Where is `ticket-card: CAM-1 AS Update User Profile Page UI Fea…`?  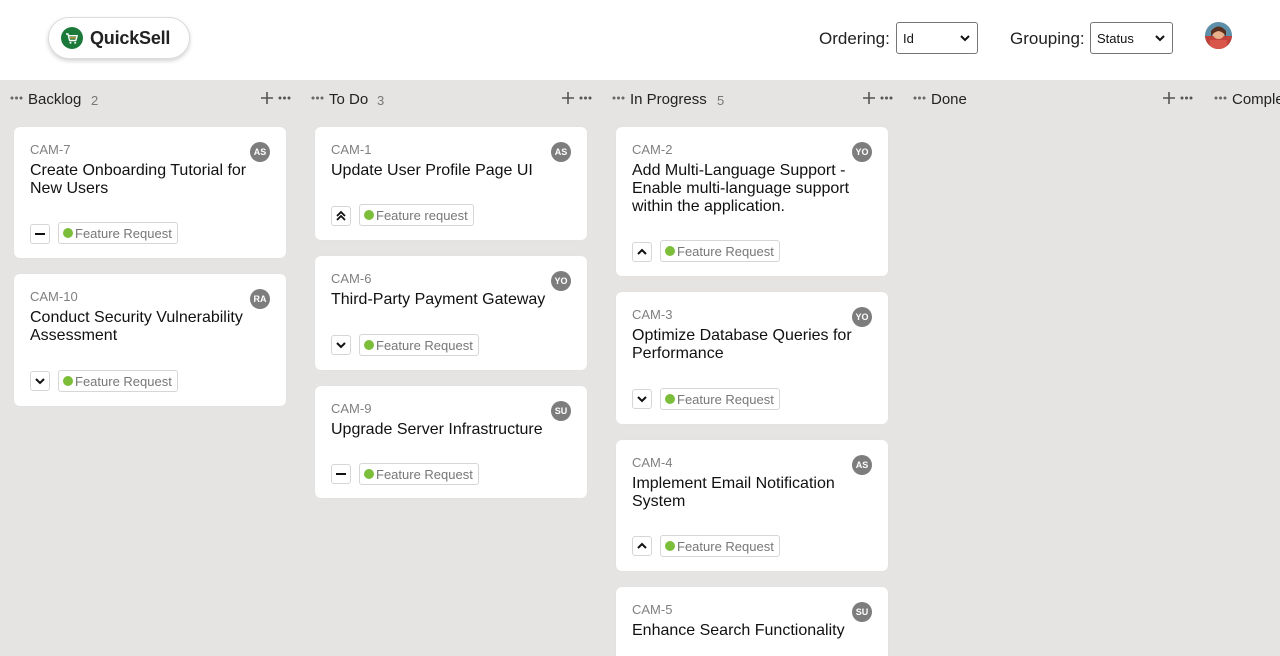
ticket-card: CAM-1 AS Update User Profile Page UI Fea… is located at coordinates (451, 183).